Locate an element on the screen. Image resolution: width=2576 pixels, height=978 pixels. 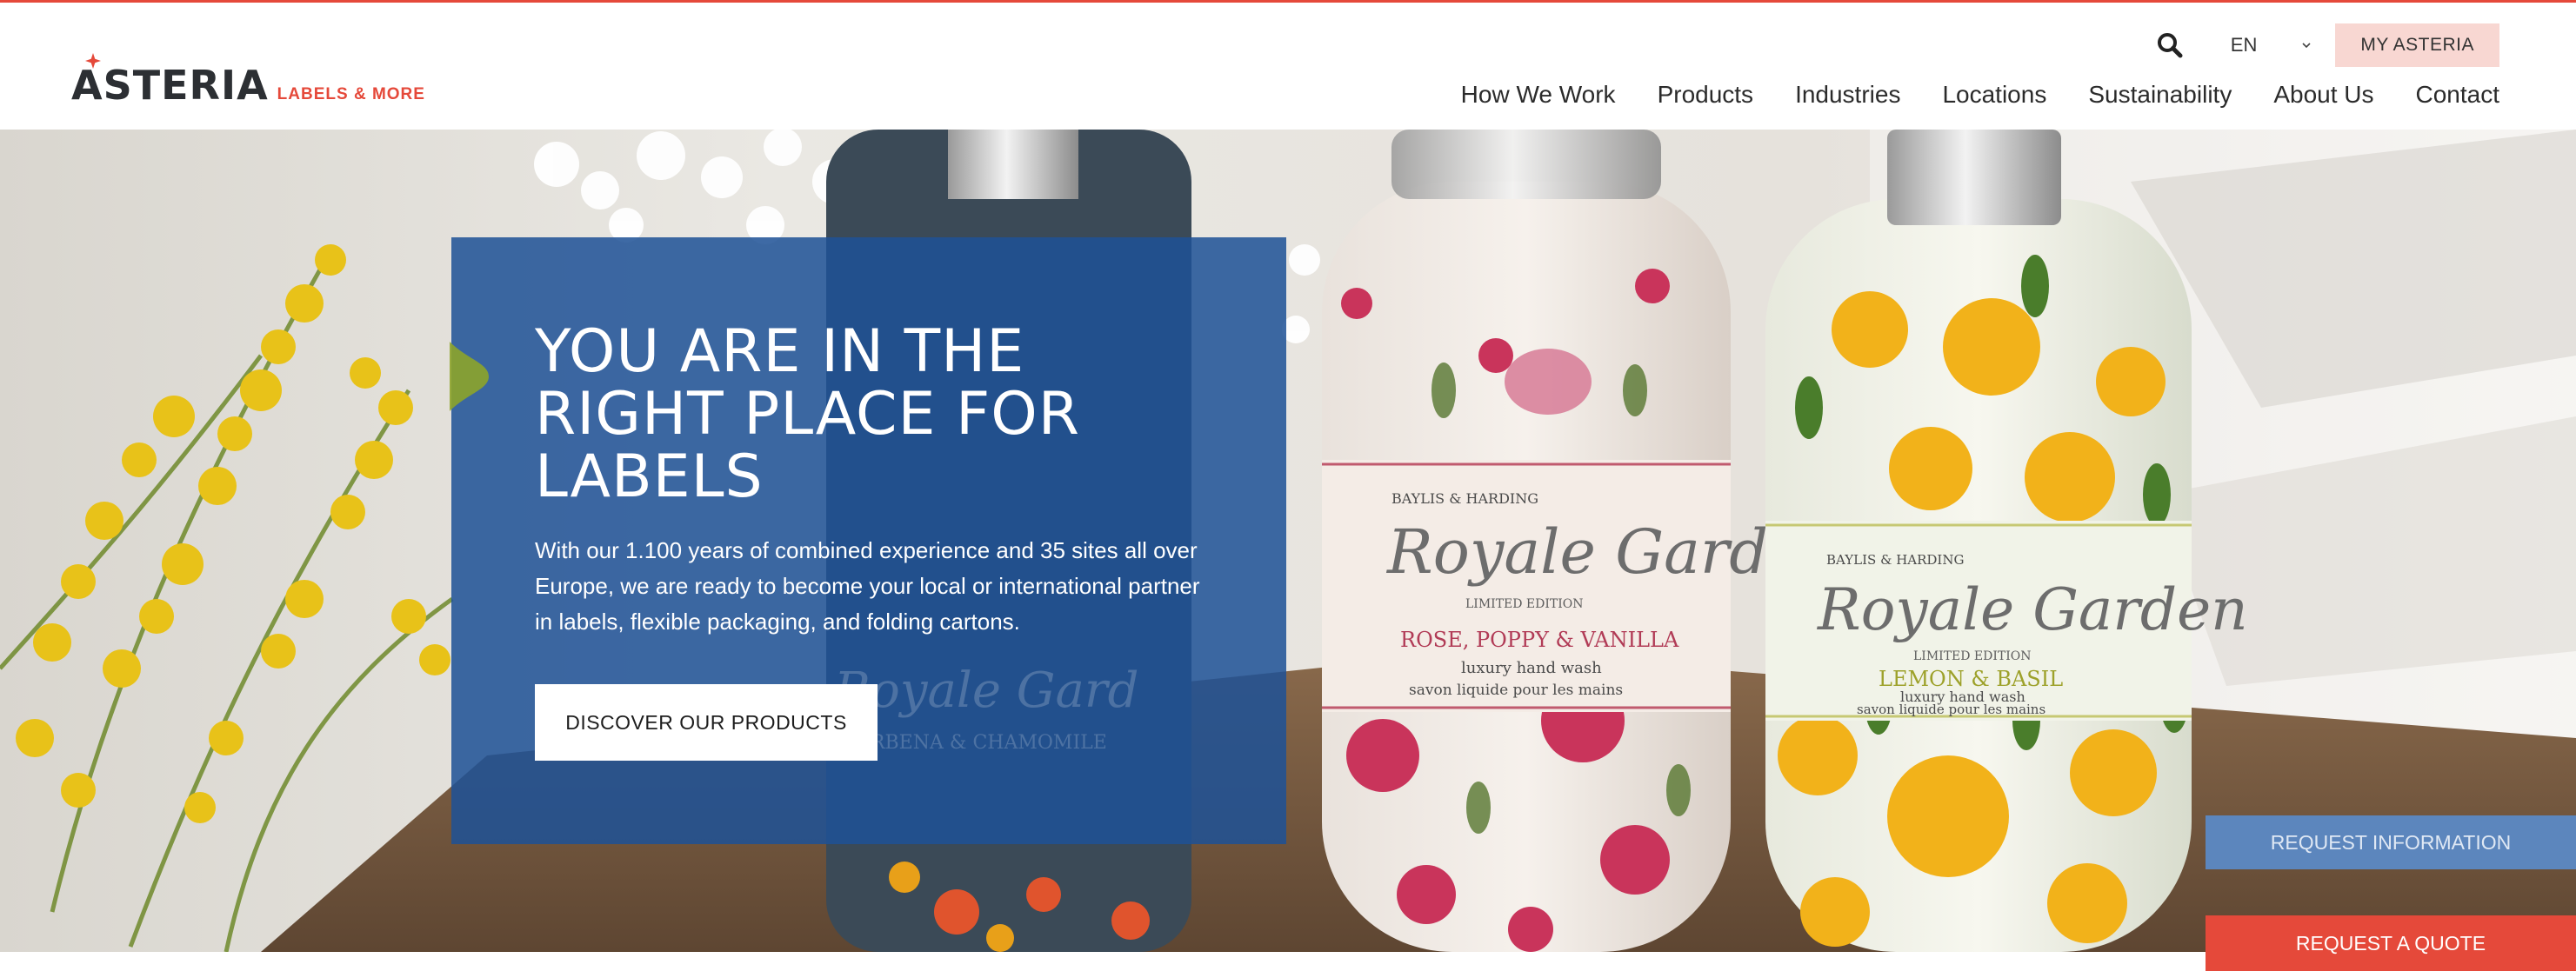
svg-text: VERBENA & CHAMOMILE is located at coordinates (974, 743).